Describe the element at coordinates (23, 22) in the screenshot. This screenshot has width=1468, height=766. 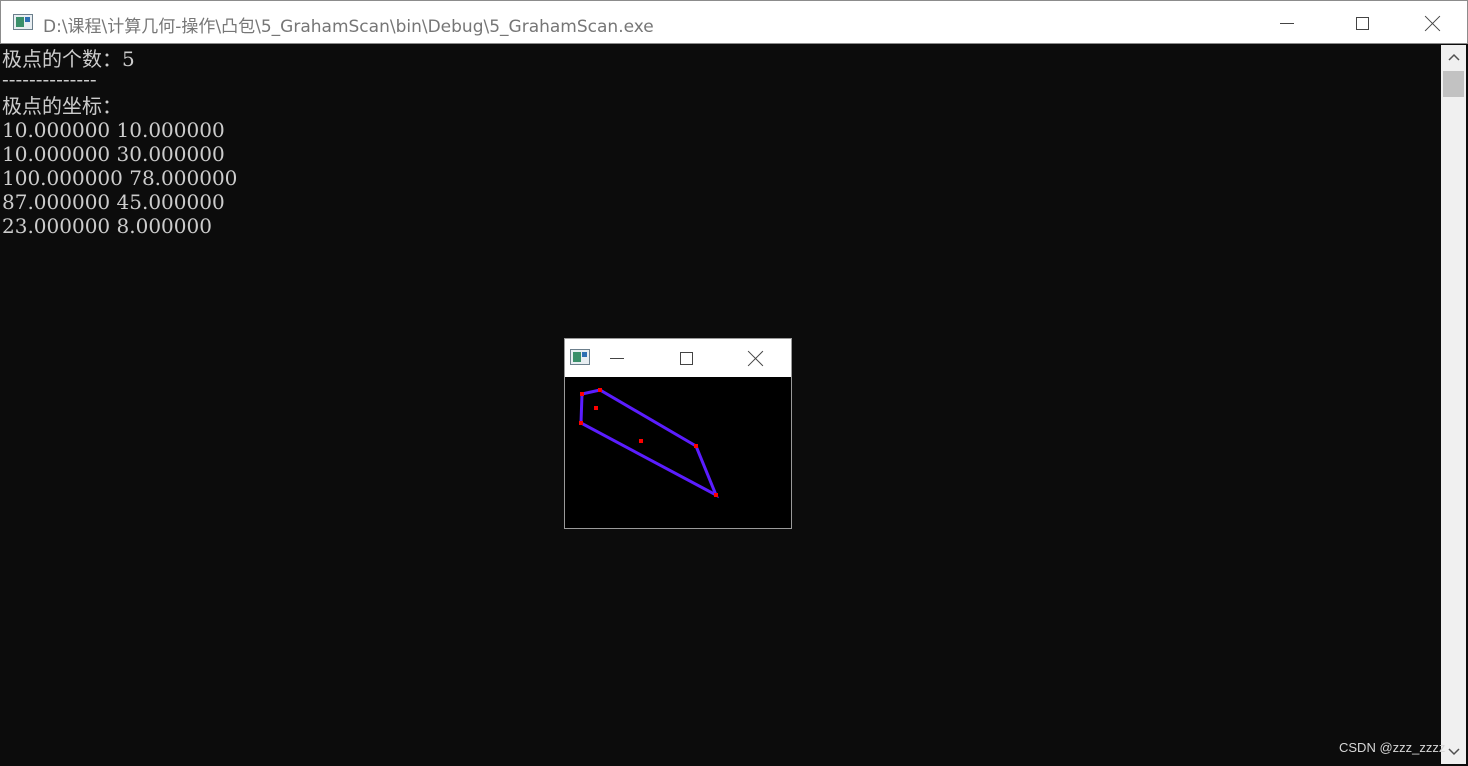
I see `console-app-icon` at that location.